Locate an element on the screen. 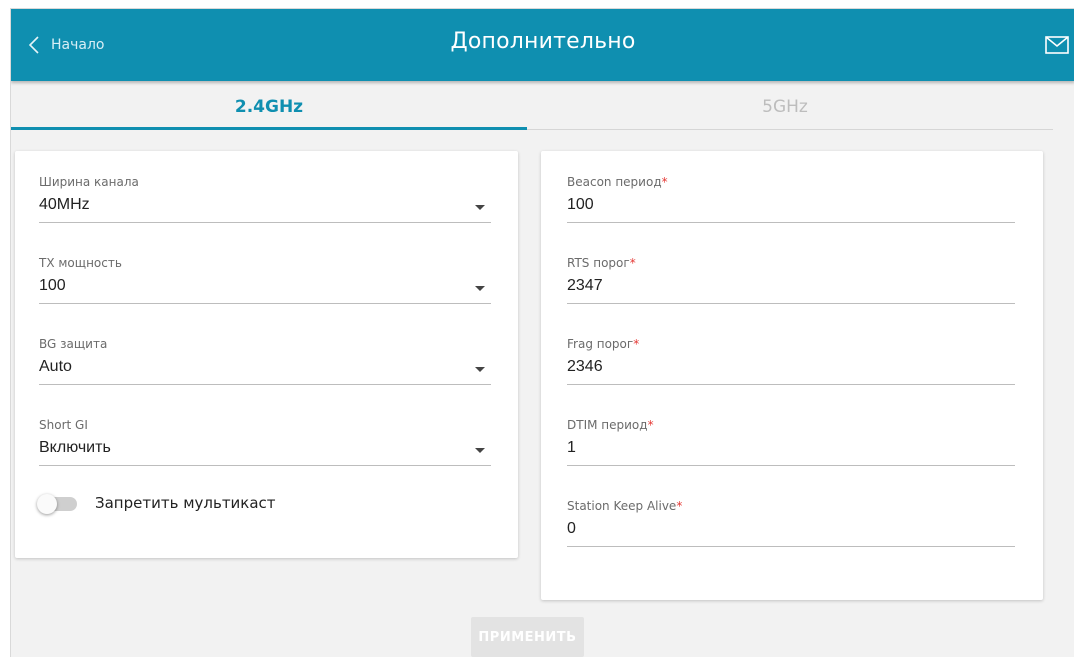 Image resolution: width=1074 pixels, height=657 pixels. apply-button: ПРИМЕНИТЬ is located at coordinates (527, 637).